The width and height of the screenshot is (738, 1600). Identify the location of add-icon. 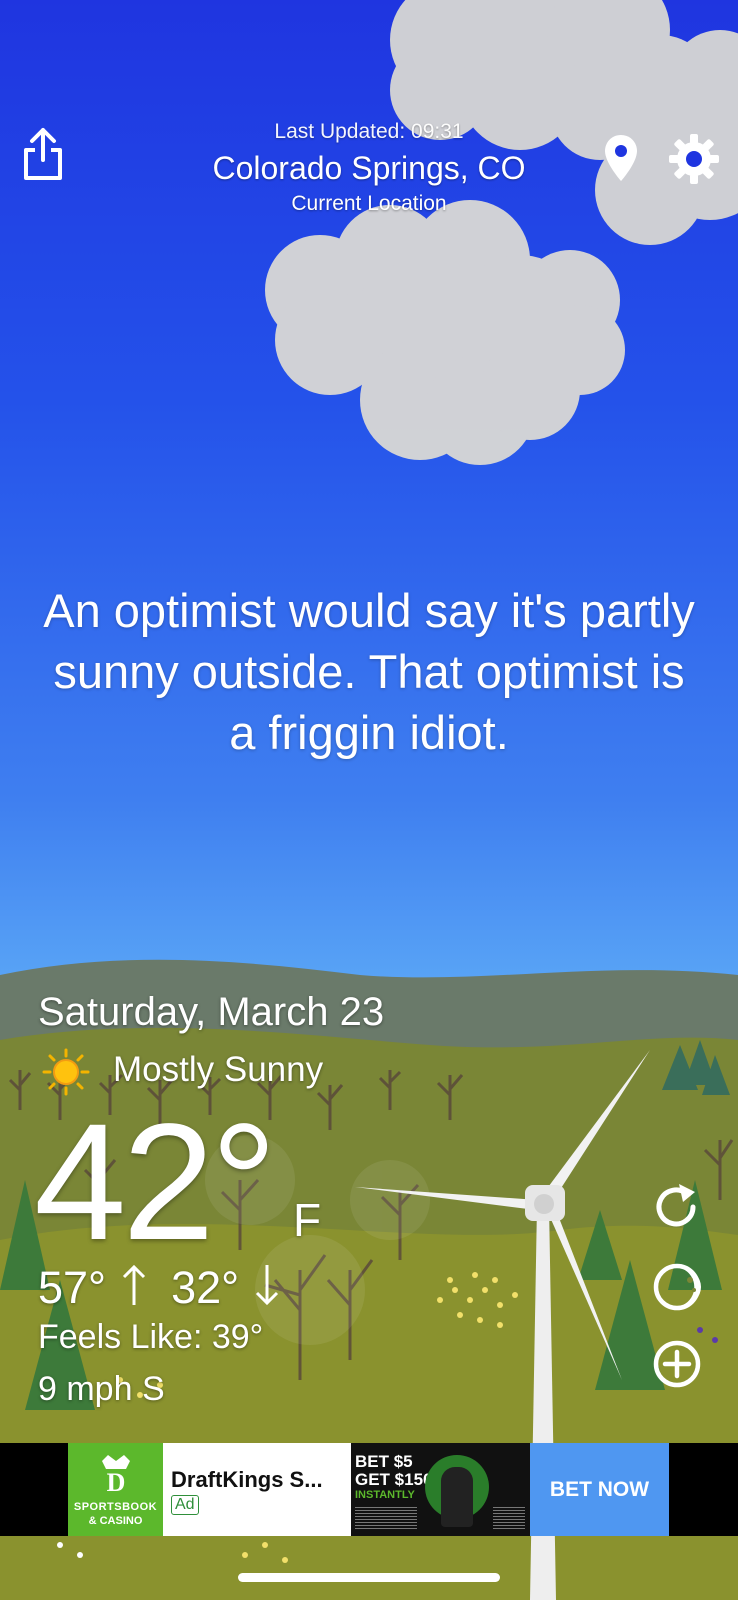
(677, 1364).